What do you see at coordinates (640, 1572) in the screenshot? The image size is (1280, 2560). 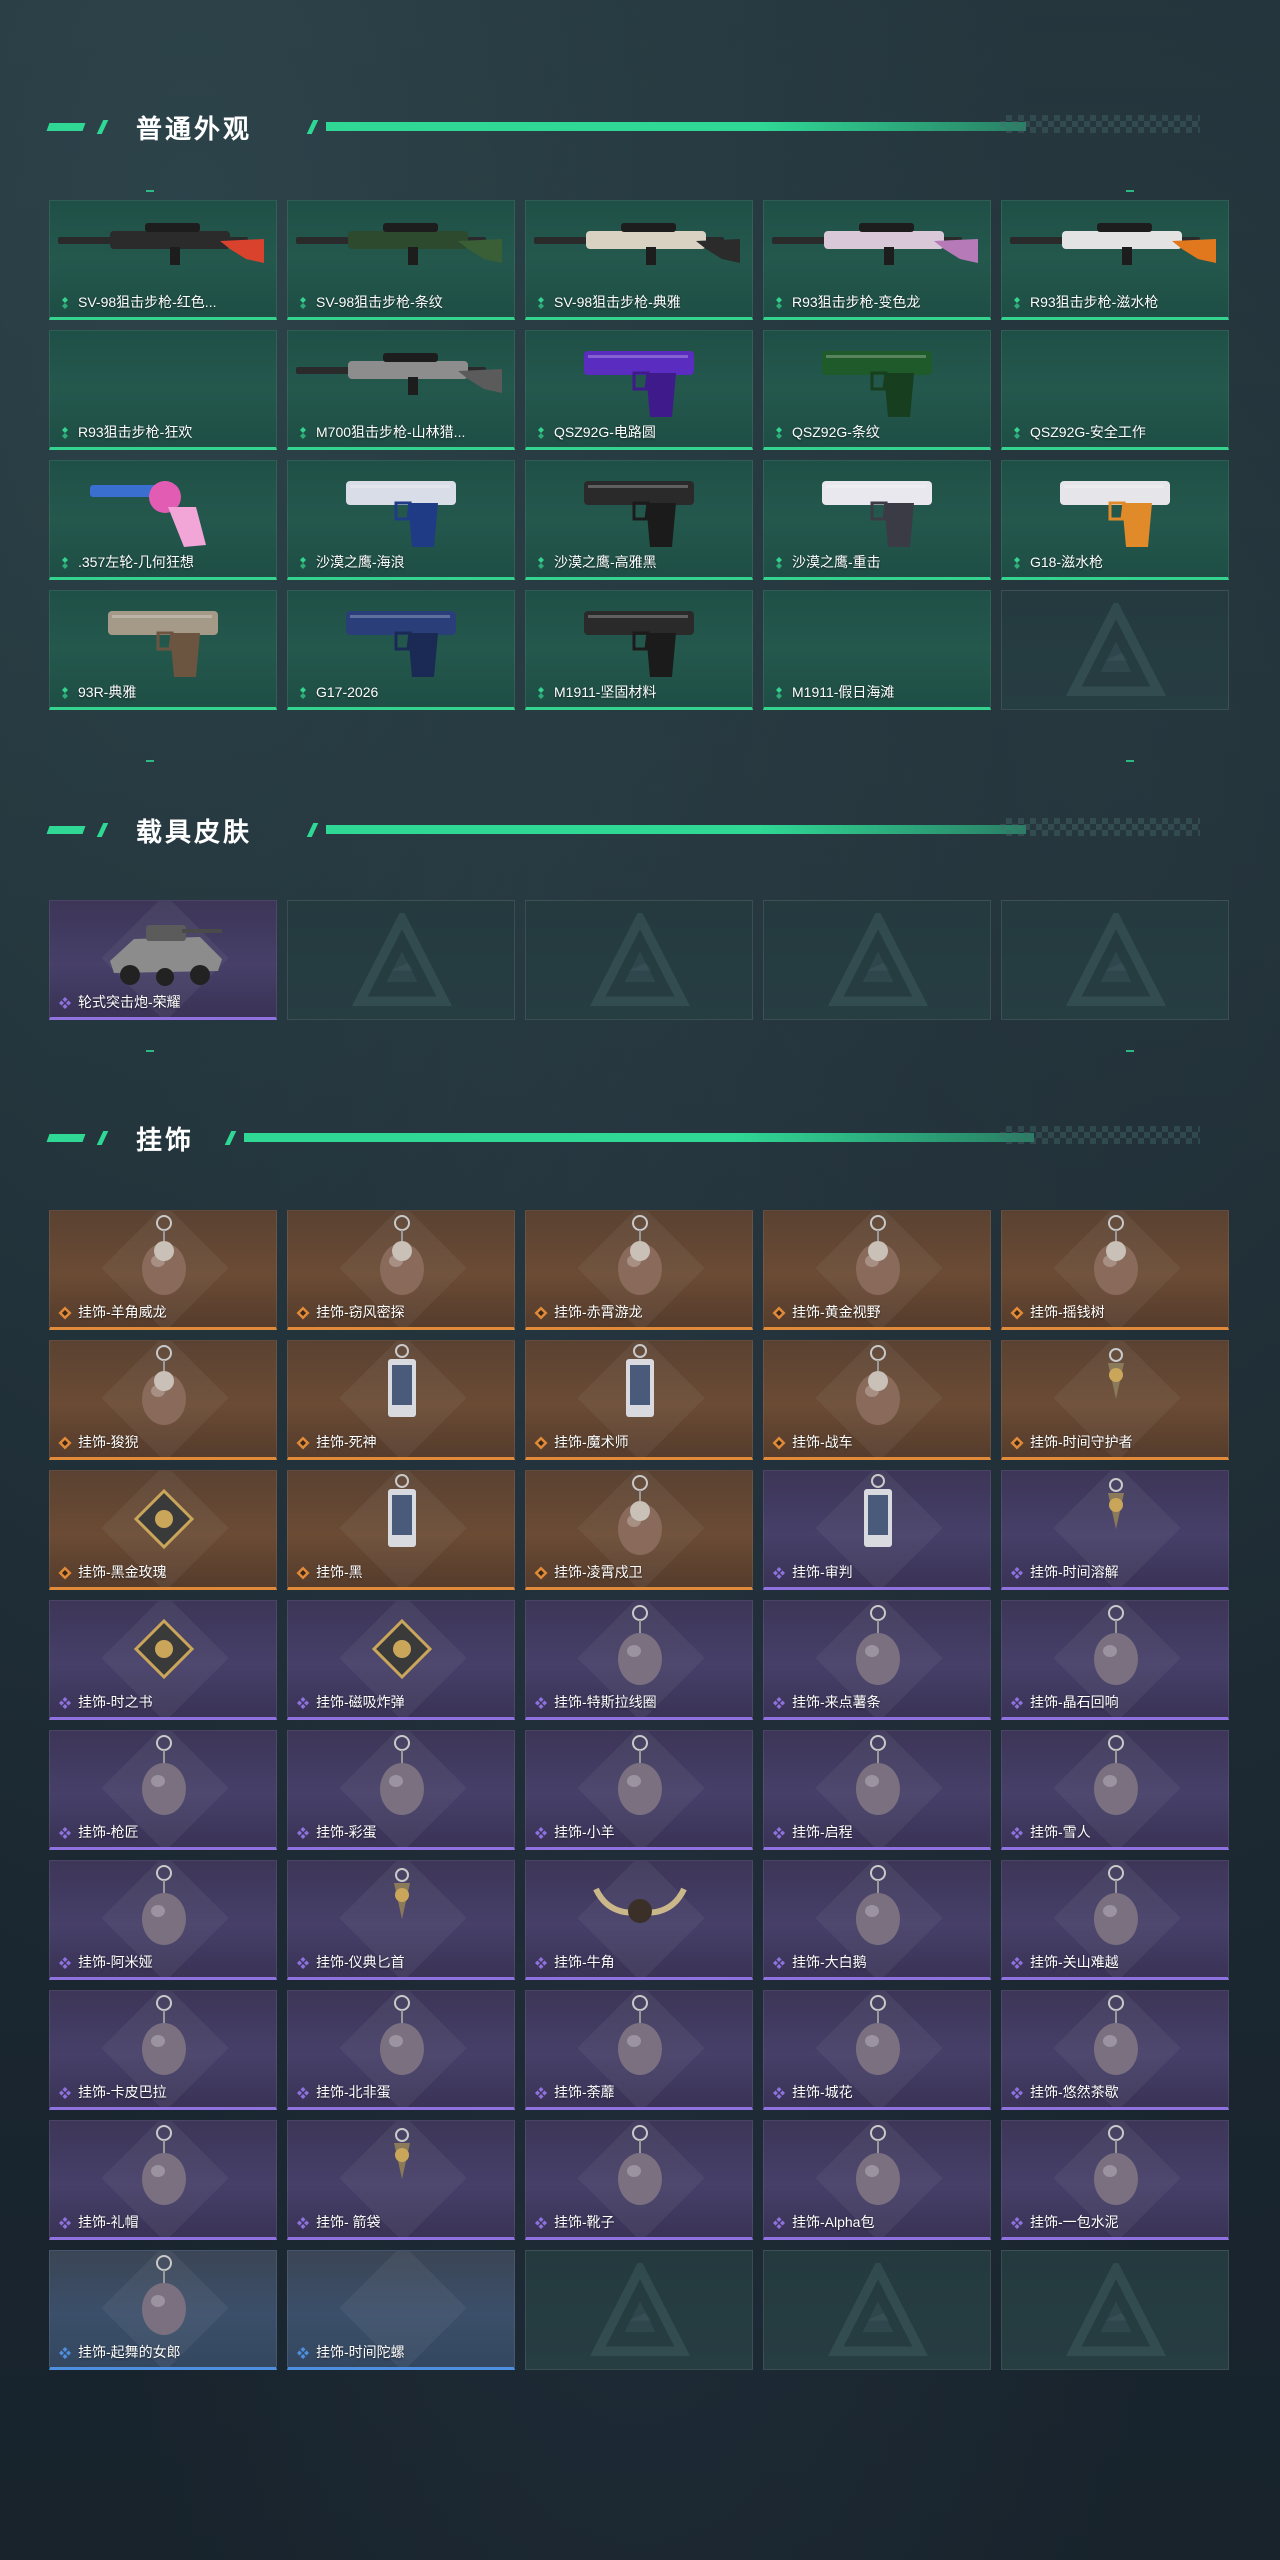 I see `item-label: 挂饰-凌霄戍卫` at bounding box center [640, 1572].